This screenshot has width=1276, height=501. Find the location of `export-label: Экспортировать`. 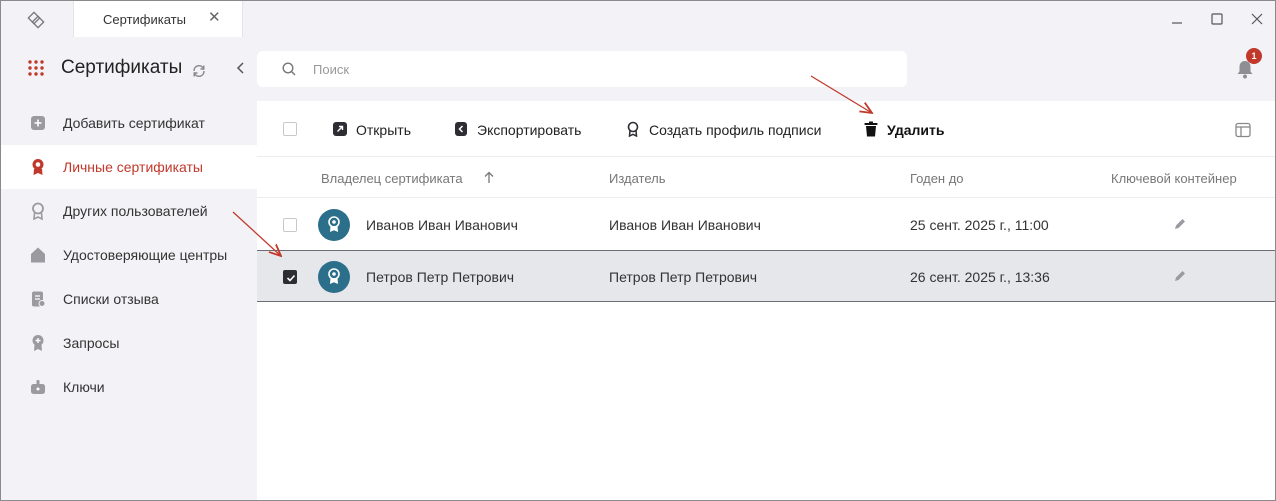

export-label: Экспортировать is located at coordinates (529, 130).